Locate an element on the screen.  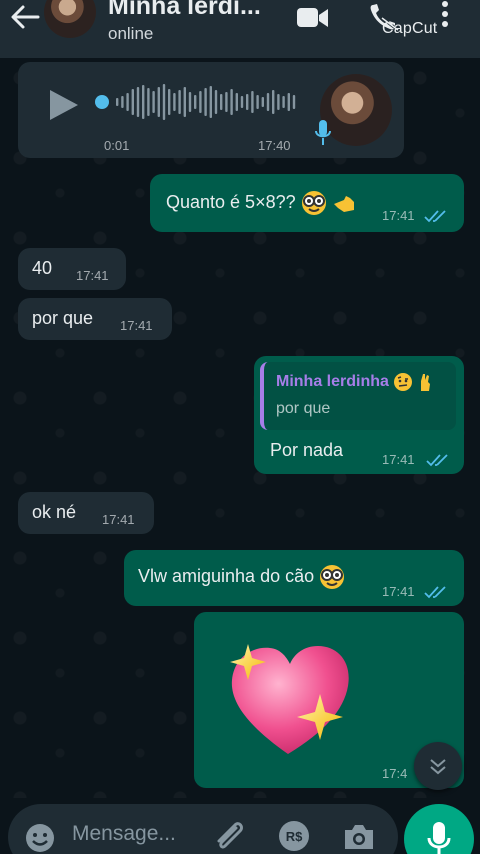
voice-time: 17:40 is located at coordinates (274, 145).